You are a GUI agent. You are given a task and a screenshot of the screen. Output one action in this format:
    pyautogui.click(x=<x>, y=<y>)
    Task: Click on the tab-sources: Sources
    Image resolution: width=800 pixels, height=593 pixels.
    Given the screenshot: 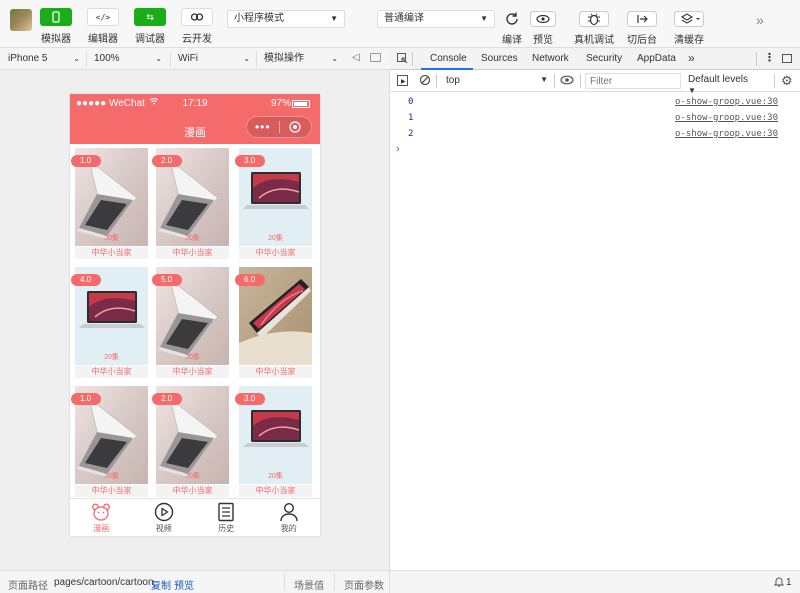 What is the action you would take?
    pyautogui.click(x=499, y=58)
    